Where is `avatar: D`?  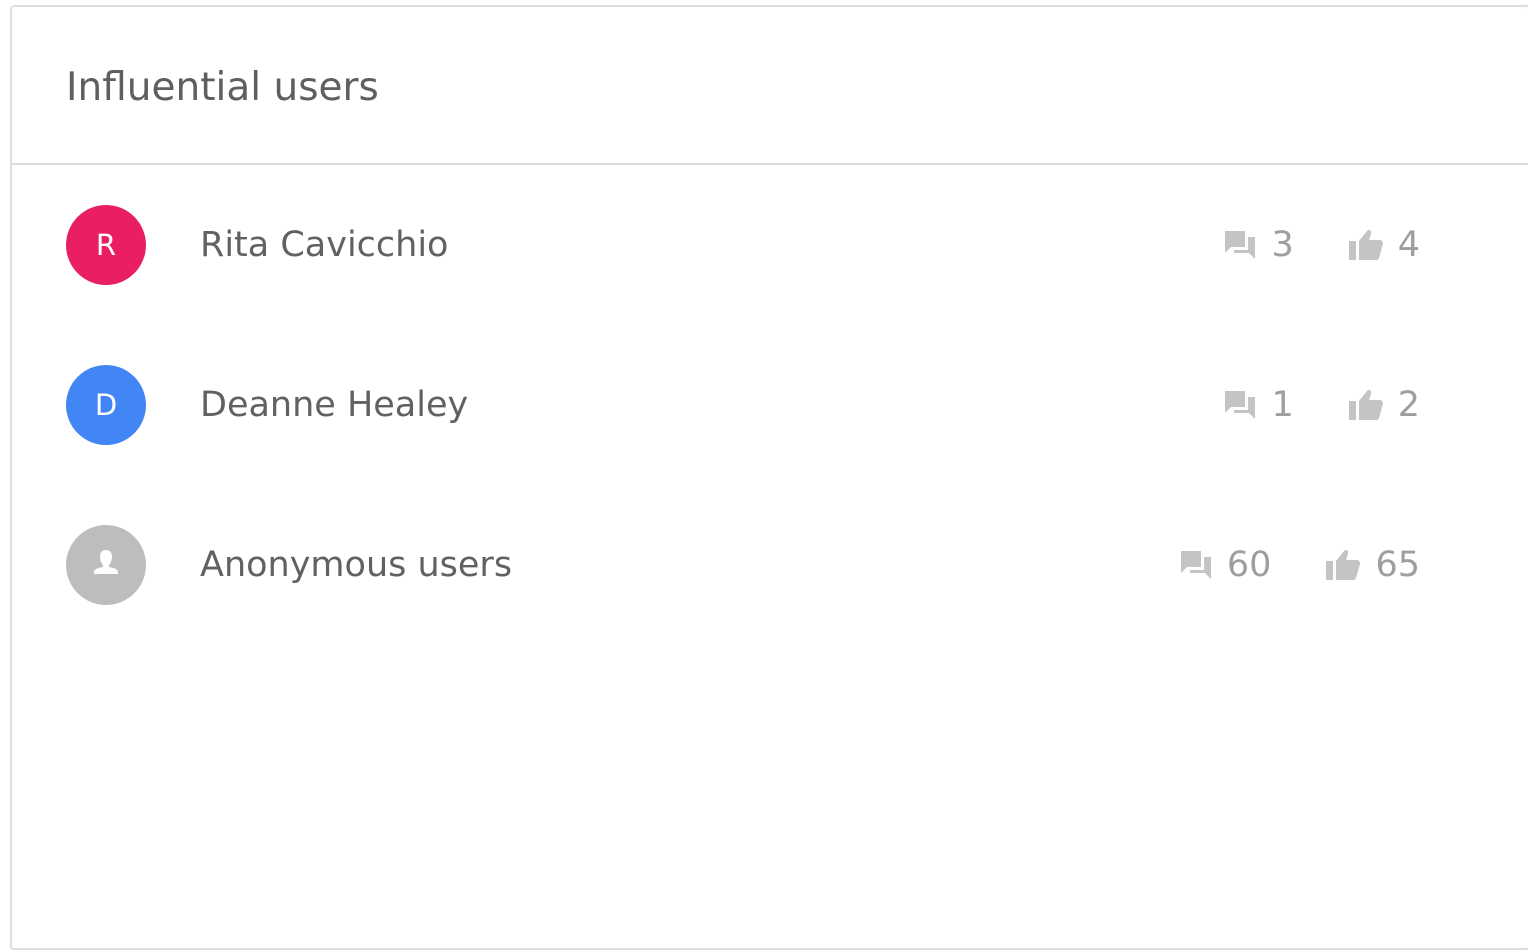 avatar: D is located at coordinates (106, 405).